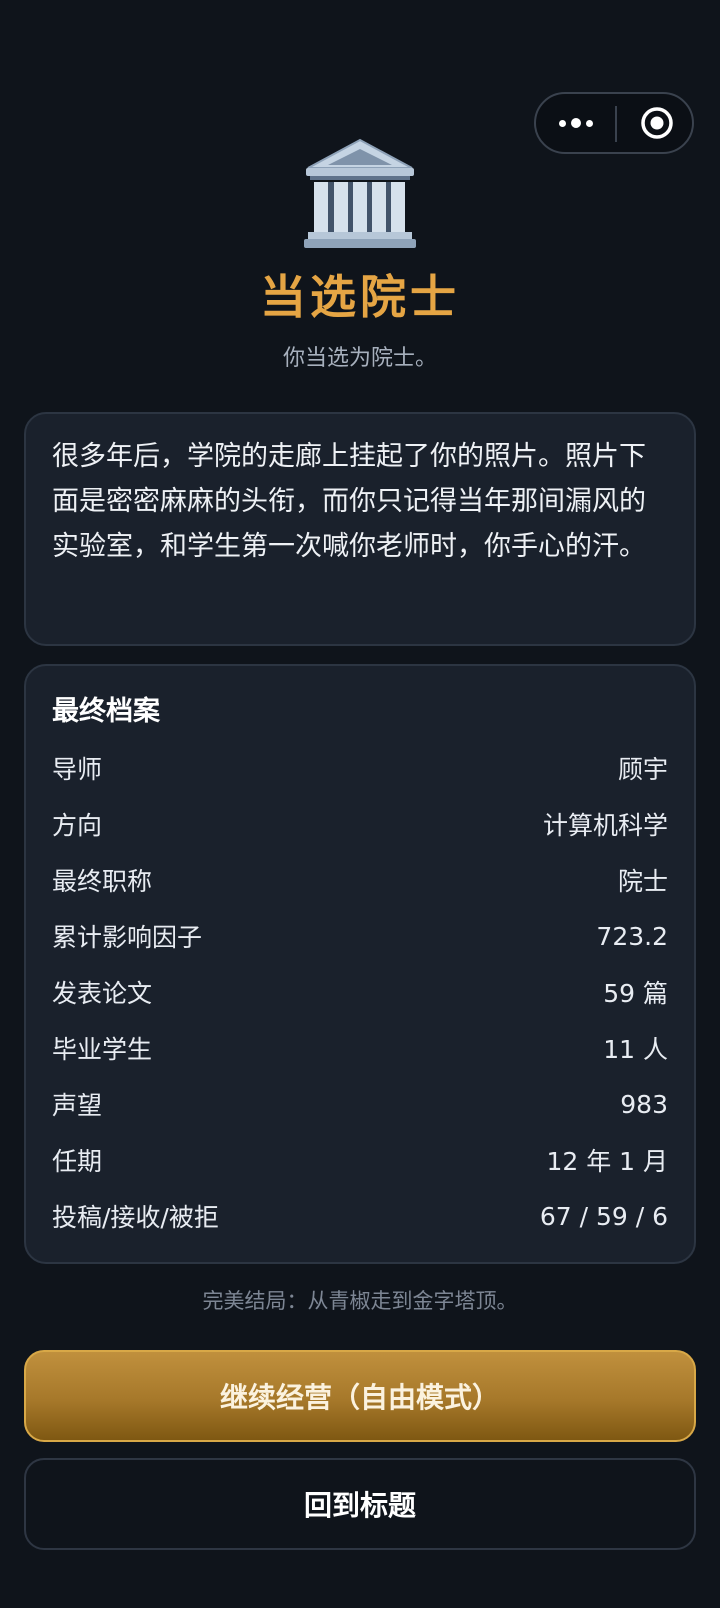 This screenshot has height=1608, width=720. I want to click on record-label: 毕业学生, so click(102, 1049).